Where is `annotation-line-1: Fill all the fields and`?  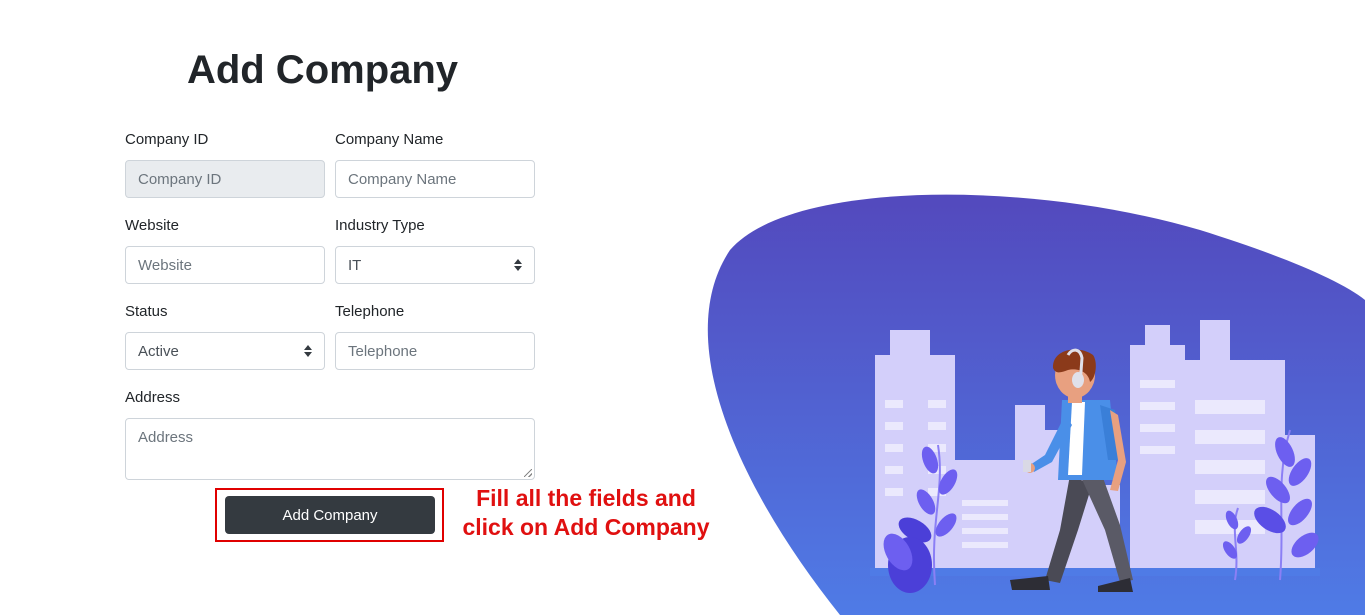
annotation-line-1: Fill all the fields and is located at coordinates (586, 498).